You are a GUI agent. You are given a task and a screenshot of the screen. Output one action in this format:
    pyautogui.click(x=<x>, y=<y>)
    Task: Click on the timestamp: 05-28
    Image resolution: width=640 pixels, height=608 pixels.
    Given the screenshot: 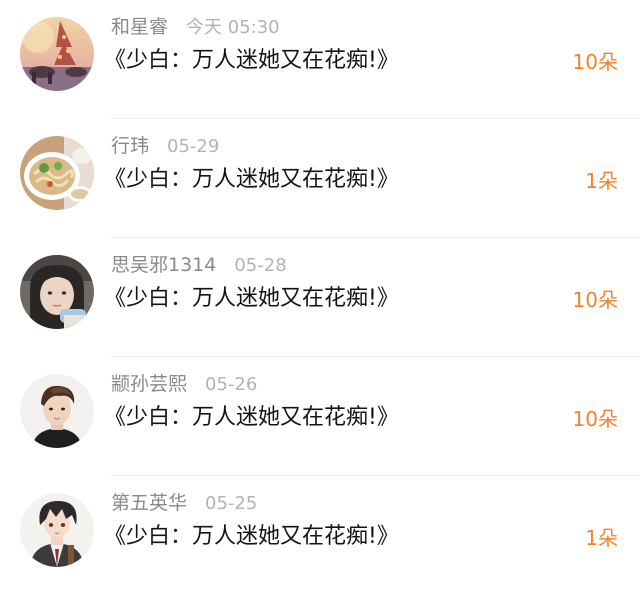 What is the action you would take?
    pyautogui.click(x=260, y=265)
    